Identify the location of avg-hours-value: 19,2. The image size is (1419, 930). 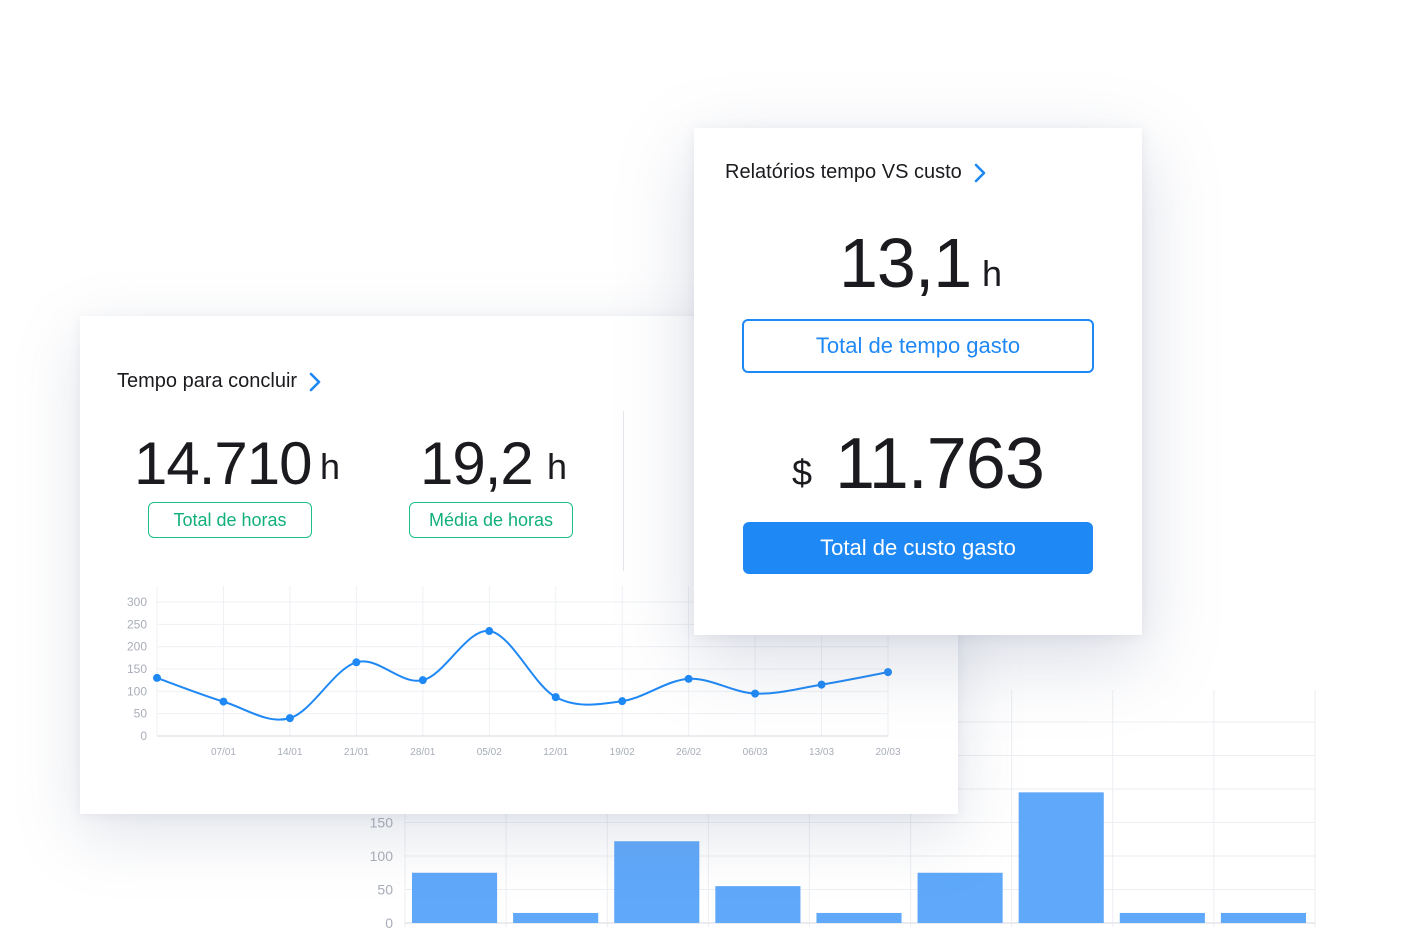
(477, 463).